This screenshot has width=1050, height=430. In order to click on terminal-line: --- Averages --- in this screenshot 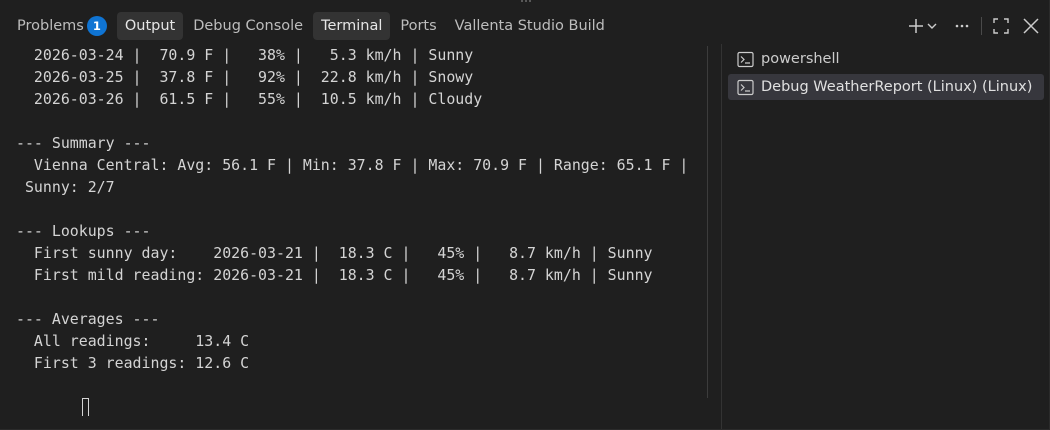, I will do `click(88, 319)`.